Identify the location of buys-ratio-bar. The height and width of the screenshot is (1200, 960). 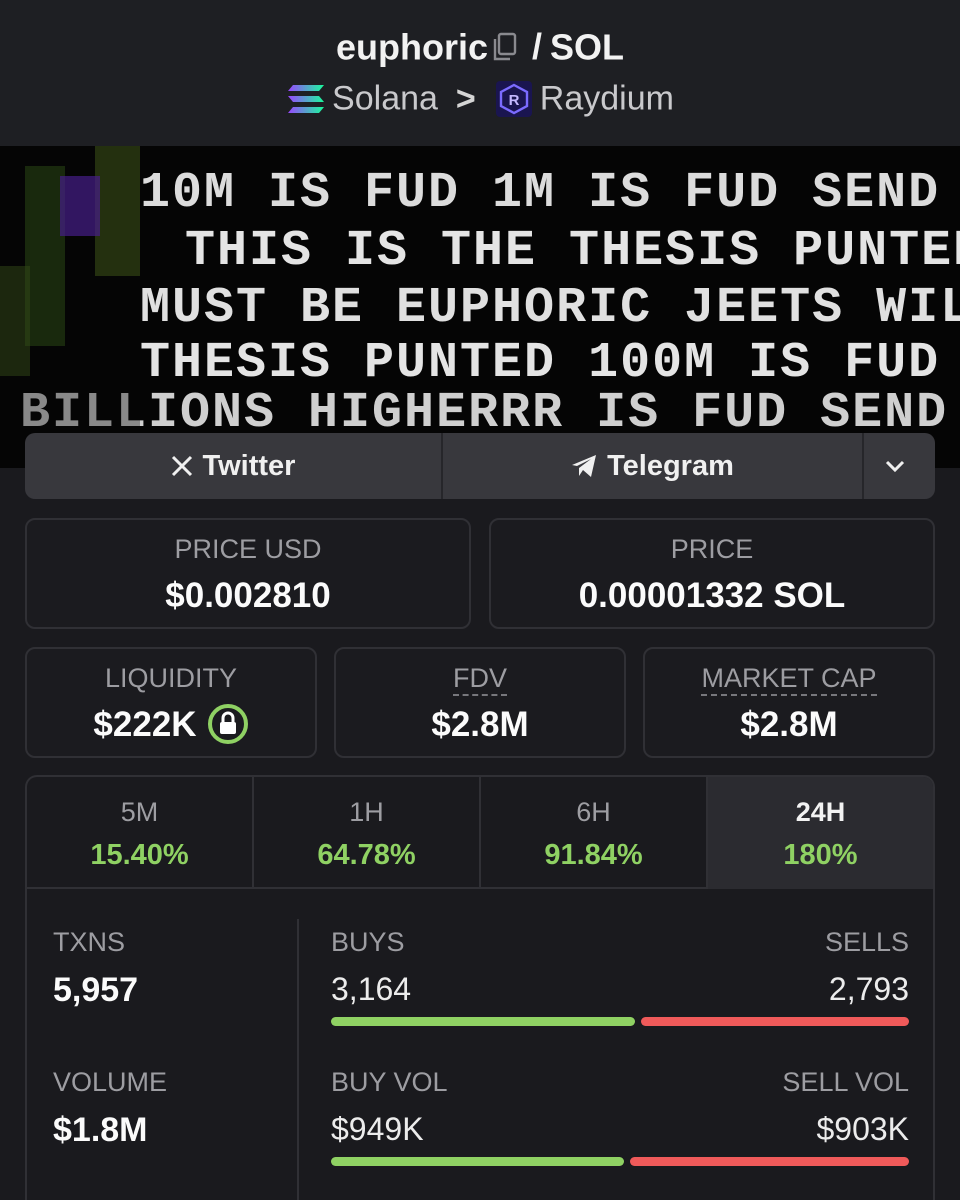
(483, 1021).